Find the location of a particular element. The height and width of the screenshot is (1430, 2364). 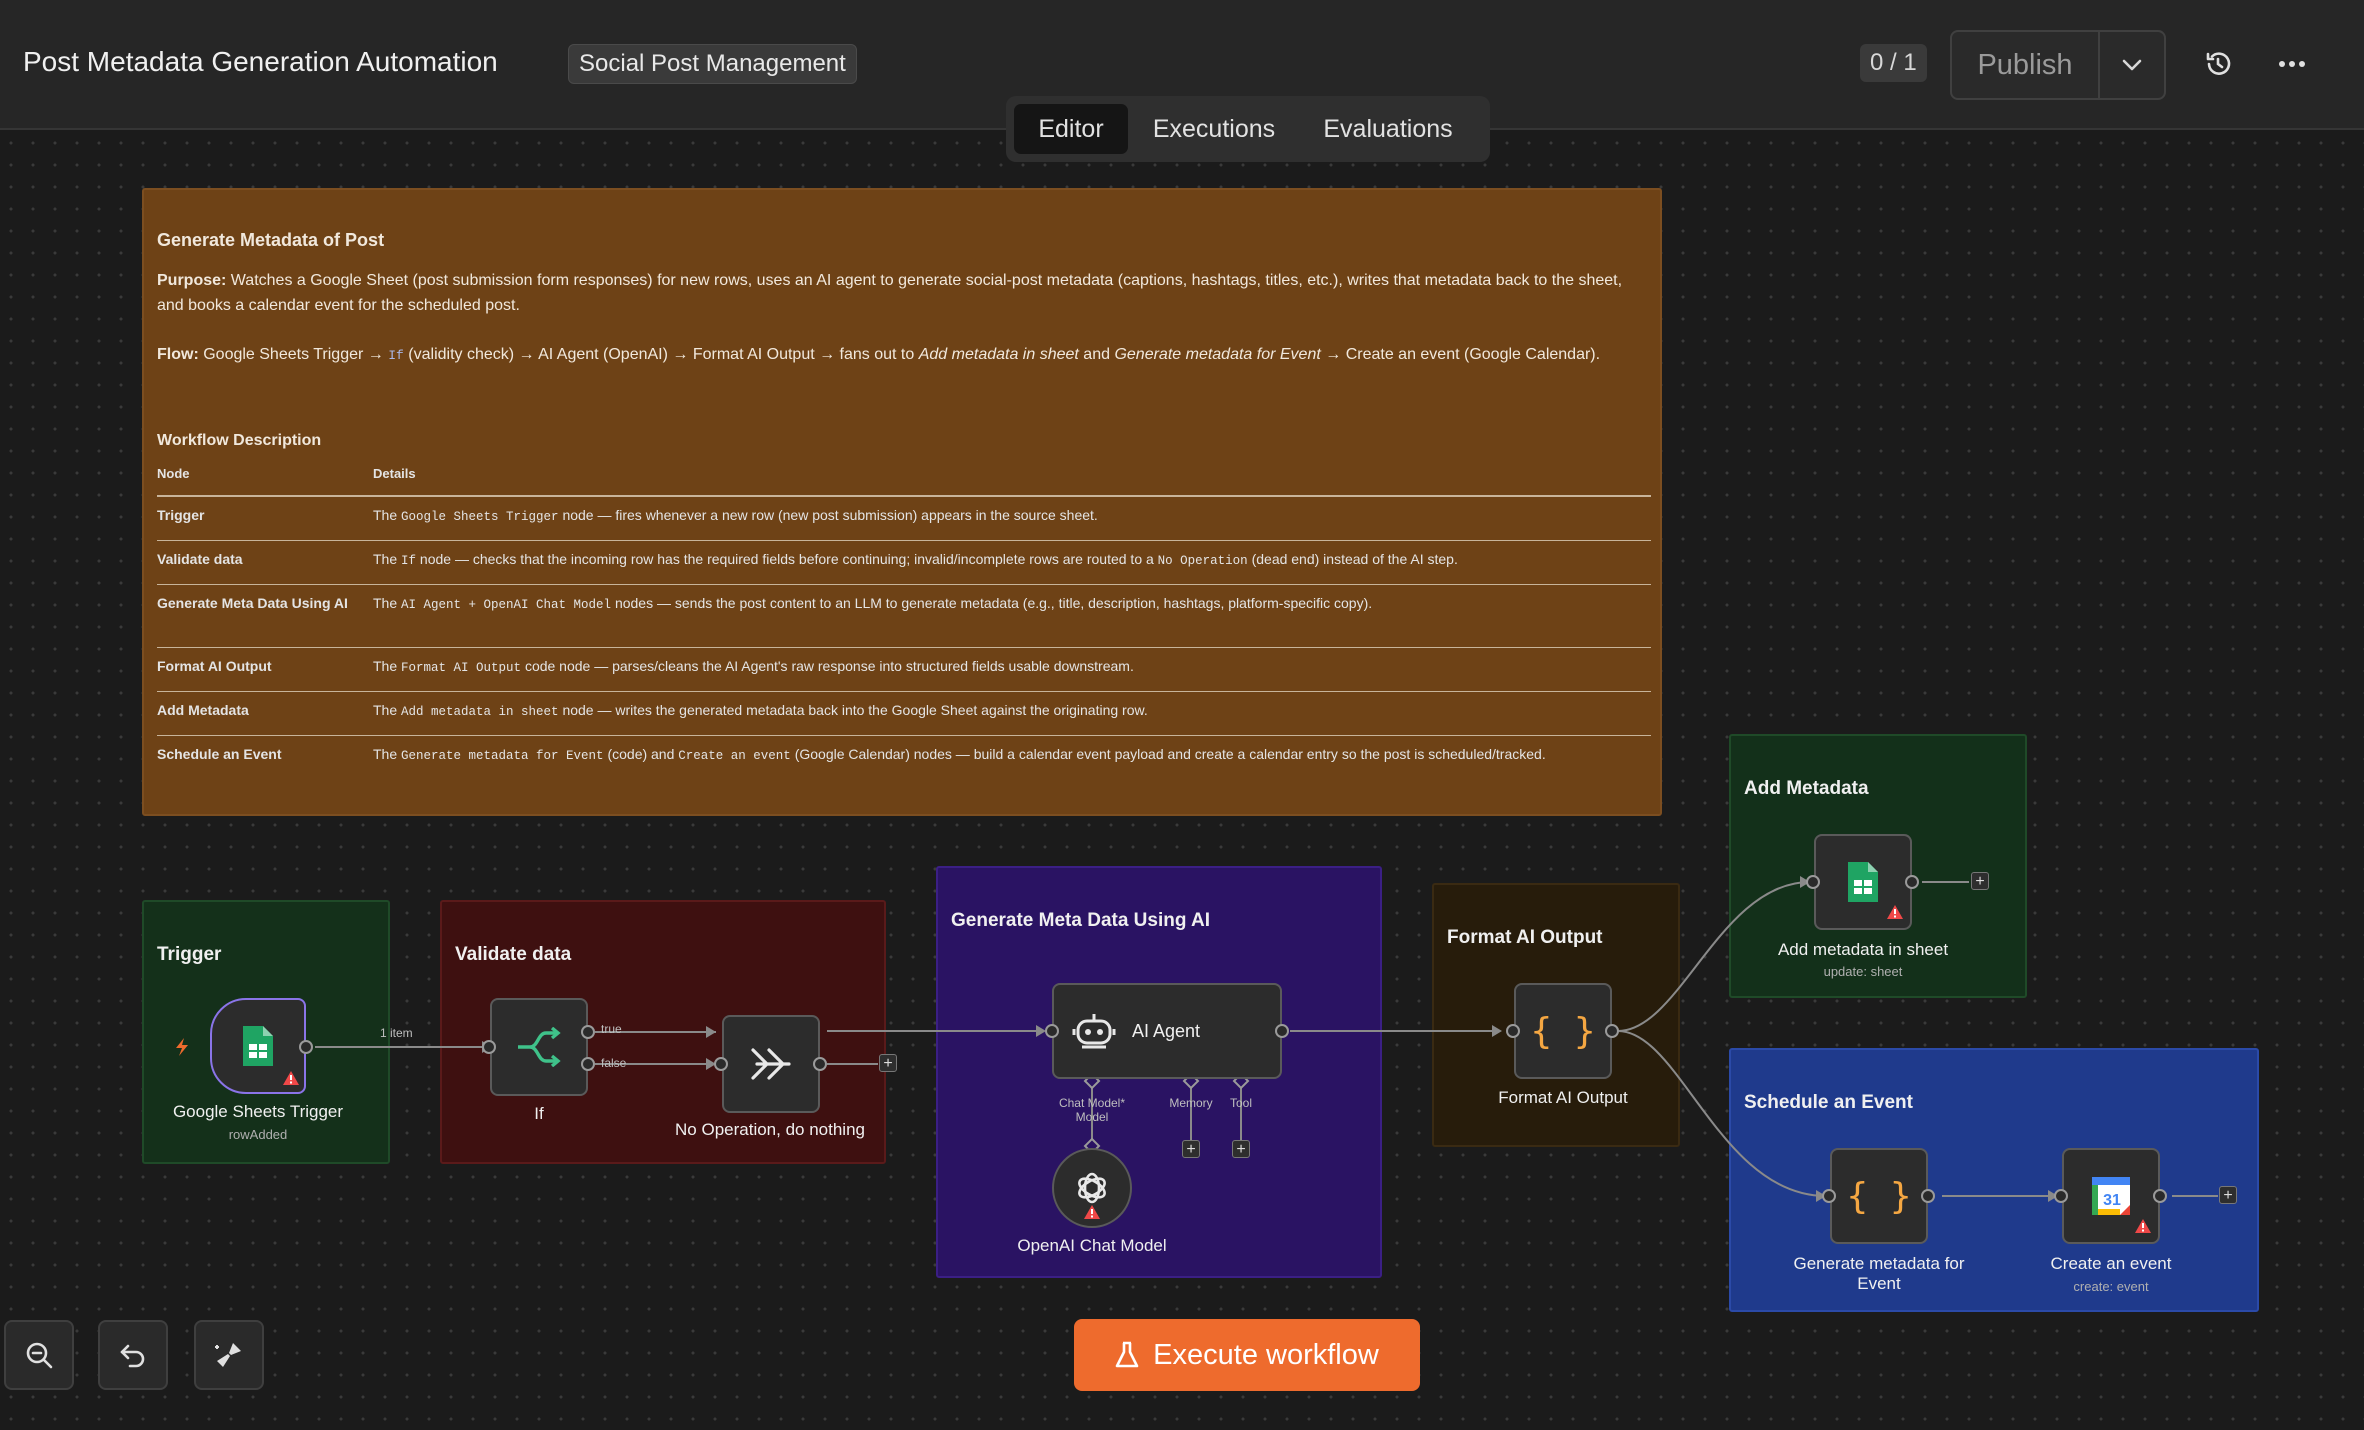

arrow-right-icon is located at coordinates (771, 1064).